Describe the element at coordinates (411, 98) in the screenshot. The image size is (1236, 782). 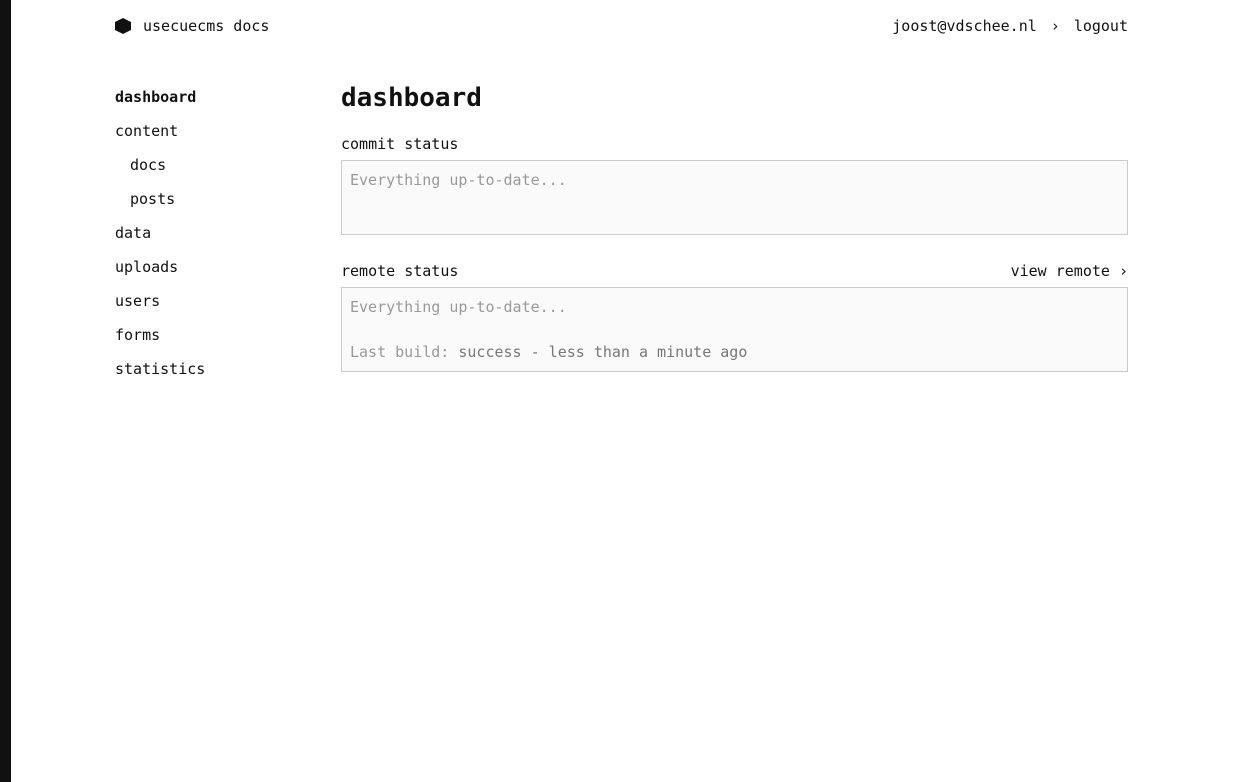
I see `page-title: dashboard` at that location.